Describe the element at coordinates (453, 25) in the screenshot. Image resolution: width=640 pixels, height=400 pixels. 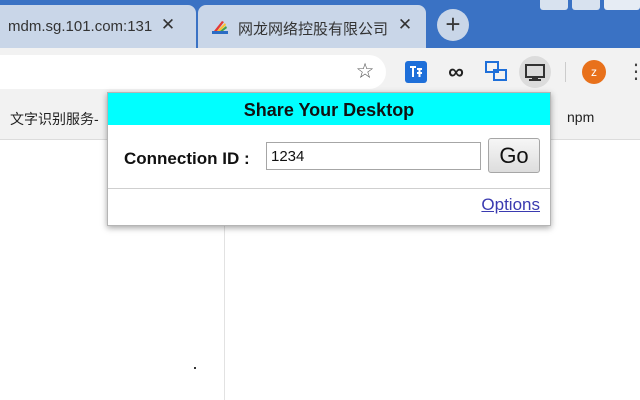
I see `new-tab-button: +` at that location.